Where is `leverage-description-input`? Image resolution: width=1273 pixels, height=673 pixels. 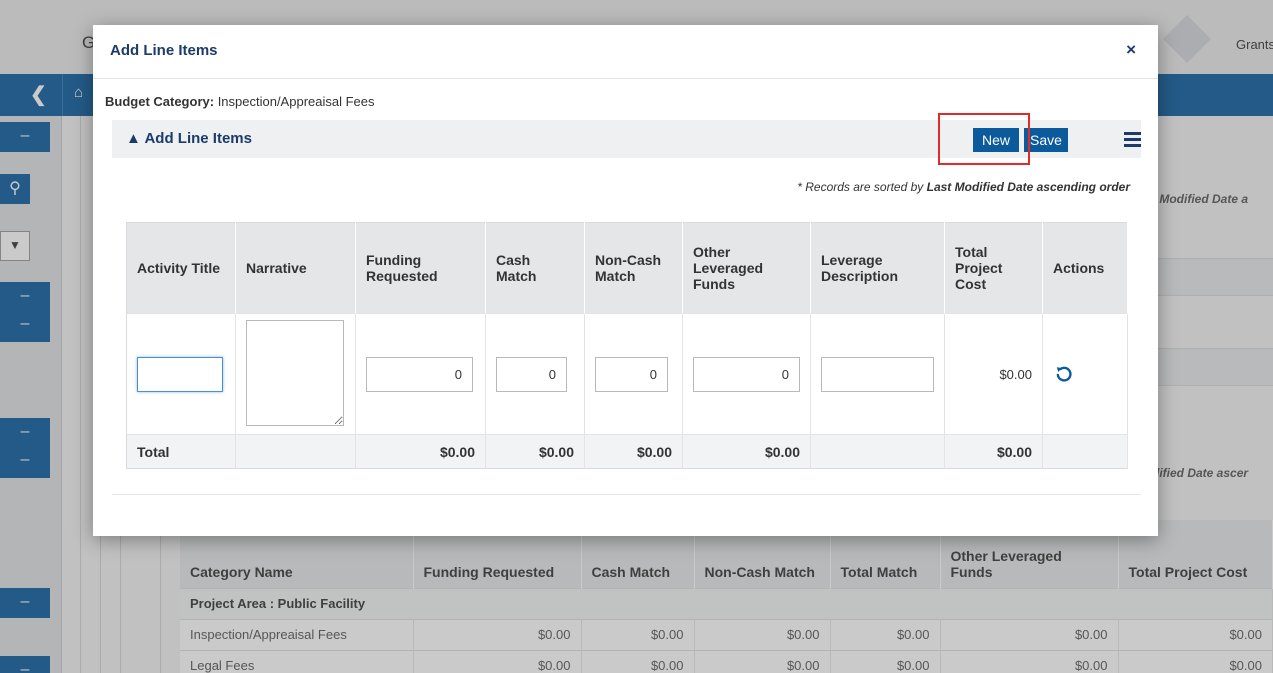
leverage-description-input is located at coordinates (877, 374).